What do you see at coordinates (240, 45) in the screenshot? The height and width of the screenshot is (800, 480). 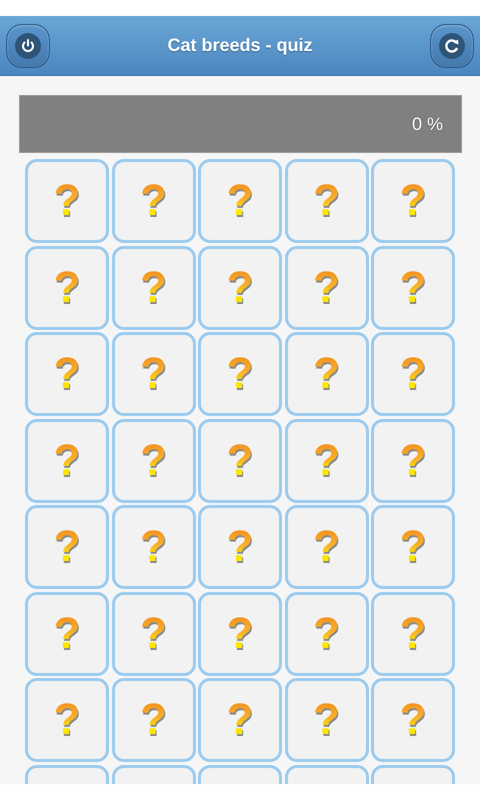 I see `window-title: Cat breeds - quiz` at bounding box center [240, 45].